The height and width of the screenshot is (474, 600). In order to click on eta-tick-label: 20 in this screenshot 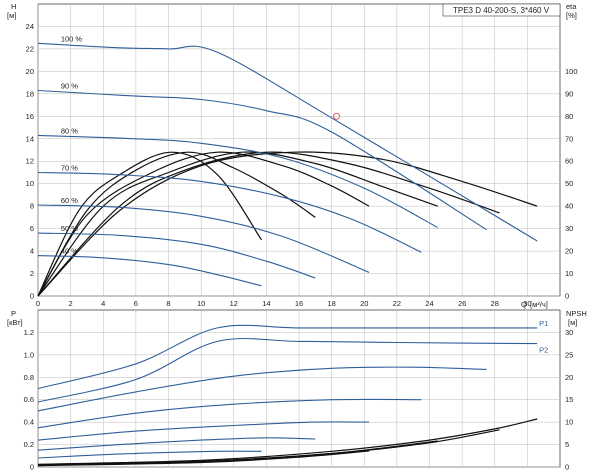, I will do `click(569, 251)`.